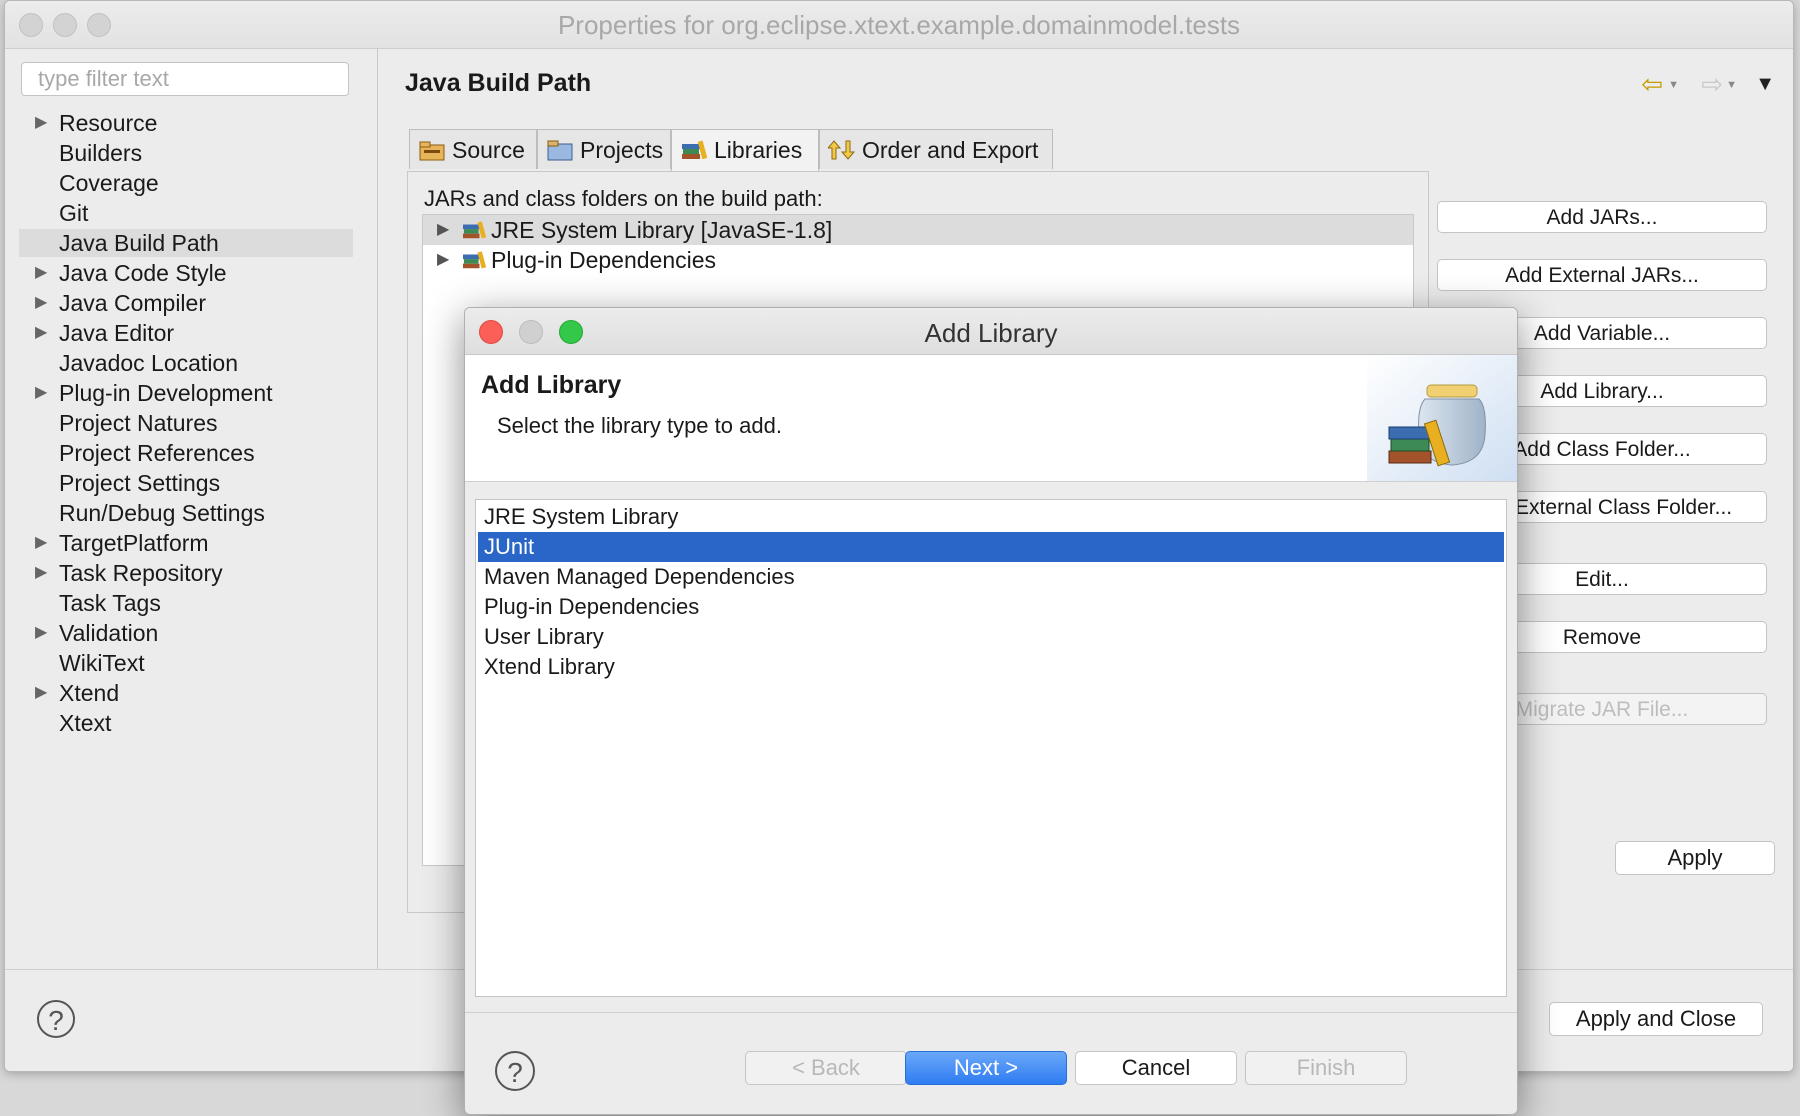 The width and height of the screenshot is (1800, 1116). Describe the element at coordinates (604, 260) in the screenshot. I see `library-label: Plug-in Dependencies` at that location.